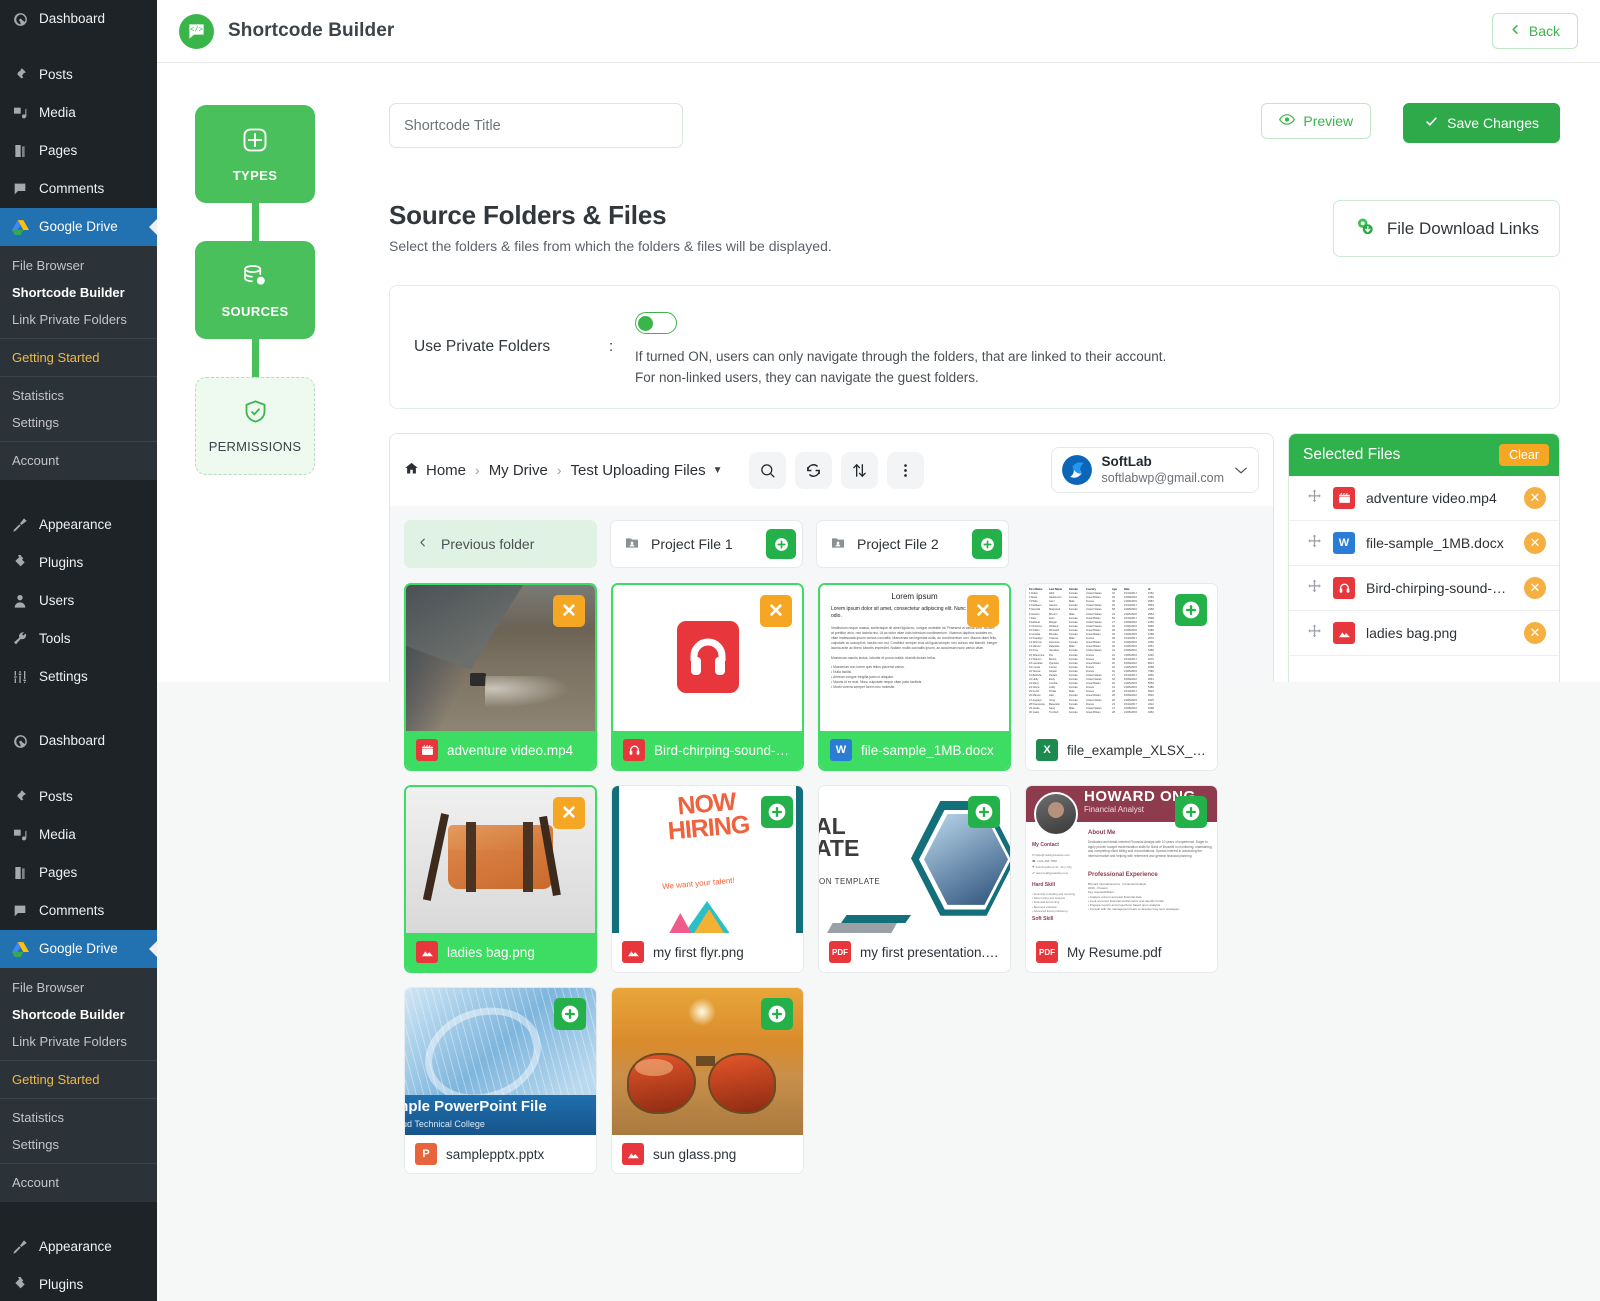 Image resolution: width=1600 pixels, height=1301 pixels. Describe the element at coordinates (78, 151) in the screenshot. I see `sidebar-item-pages: Pages` at that location.